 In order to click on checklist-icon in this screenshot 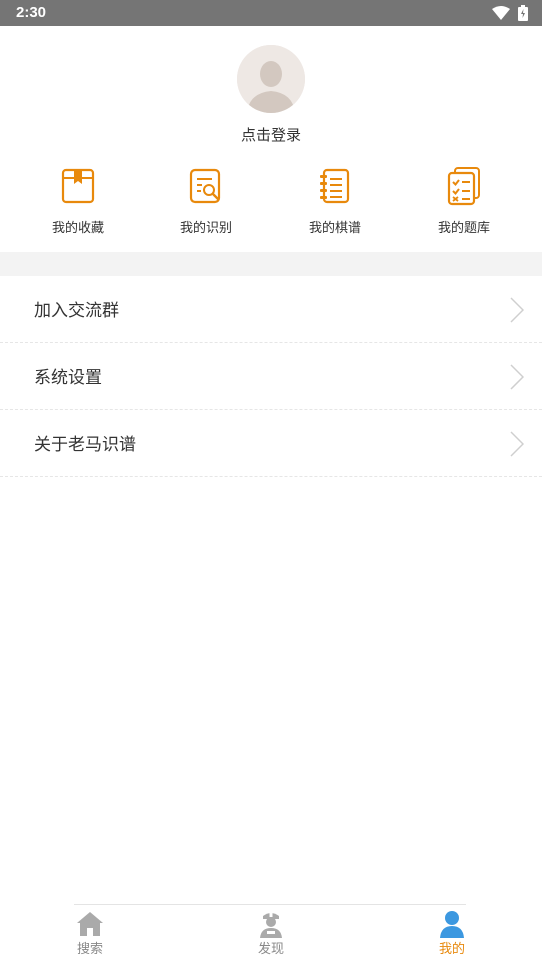, I will do `click(463, 186)`.